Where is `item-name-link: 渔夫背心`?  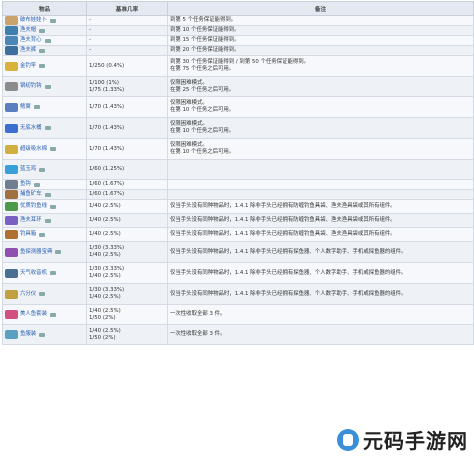
item-name-link: 渔夫背心 is located at coordinates (31, 40).